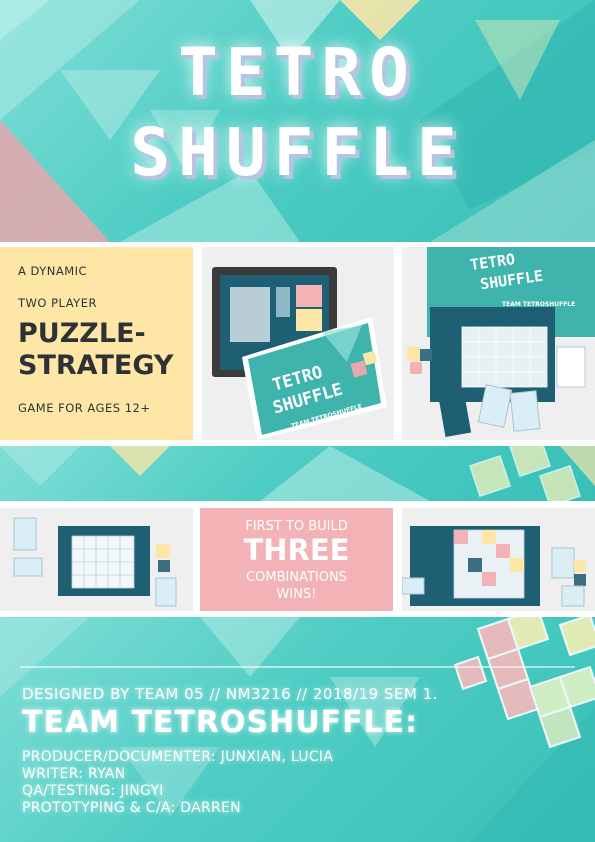 This screenshot has width=595, height=842. I want to click on win-line-wins: WINS!, so click(296, 594).